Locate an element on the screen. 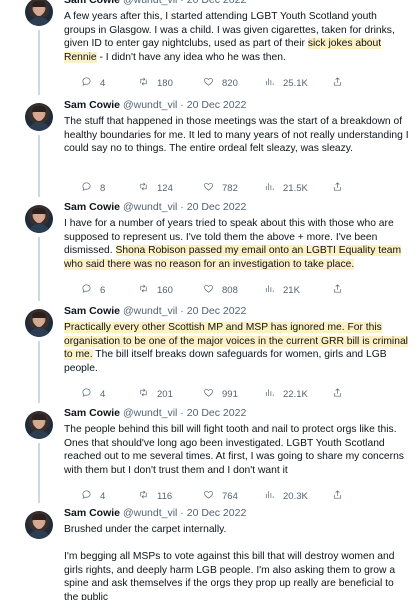 The image size is (417, 600). reply-button: 8 is located at coordinates (93, 188).